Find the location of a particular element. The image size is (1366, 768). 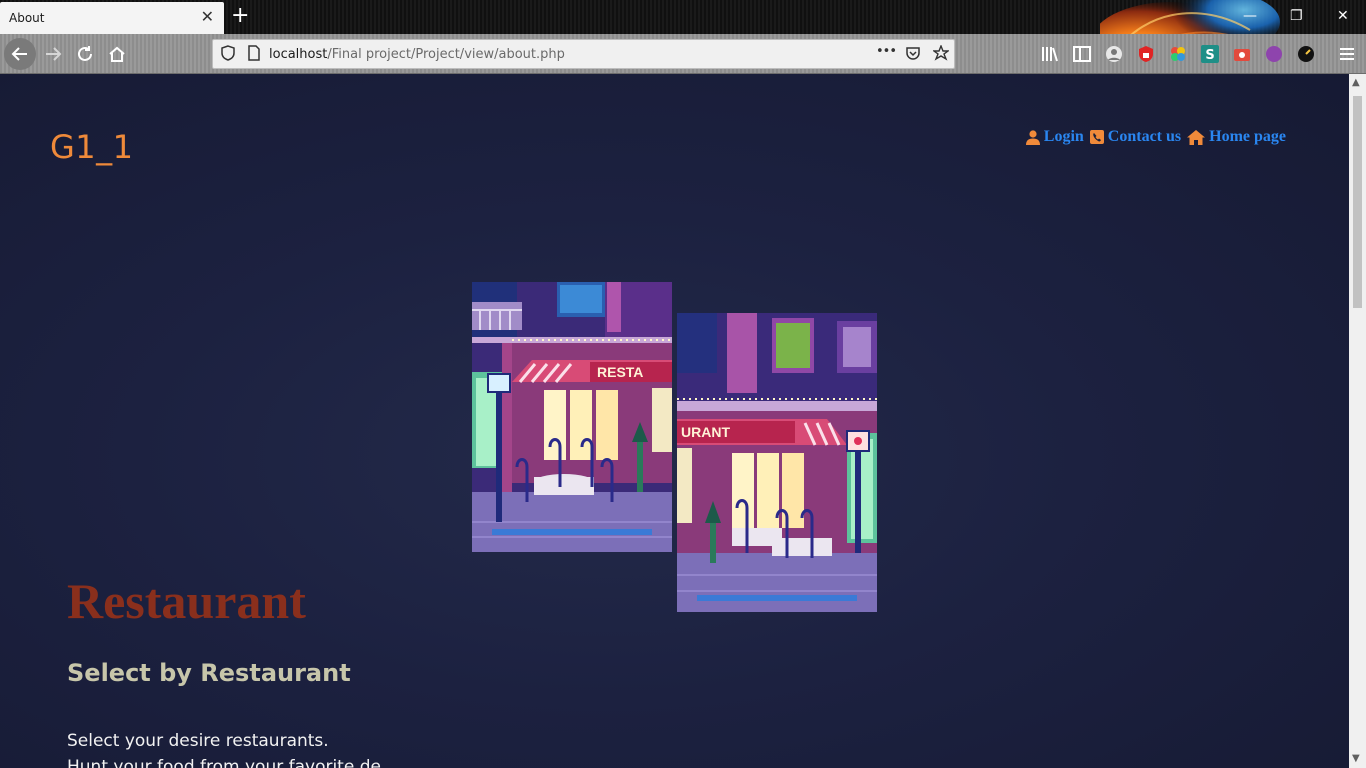

sidebar-icon is located at coordinates (1082, 54).